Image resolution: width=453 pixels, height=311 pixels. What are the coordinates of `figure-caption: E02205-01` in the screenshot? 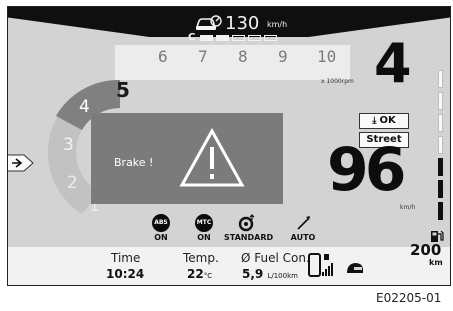 It's located at (409, 298).